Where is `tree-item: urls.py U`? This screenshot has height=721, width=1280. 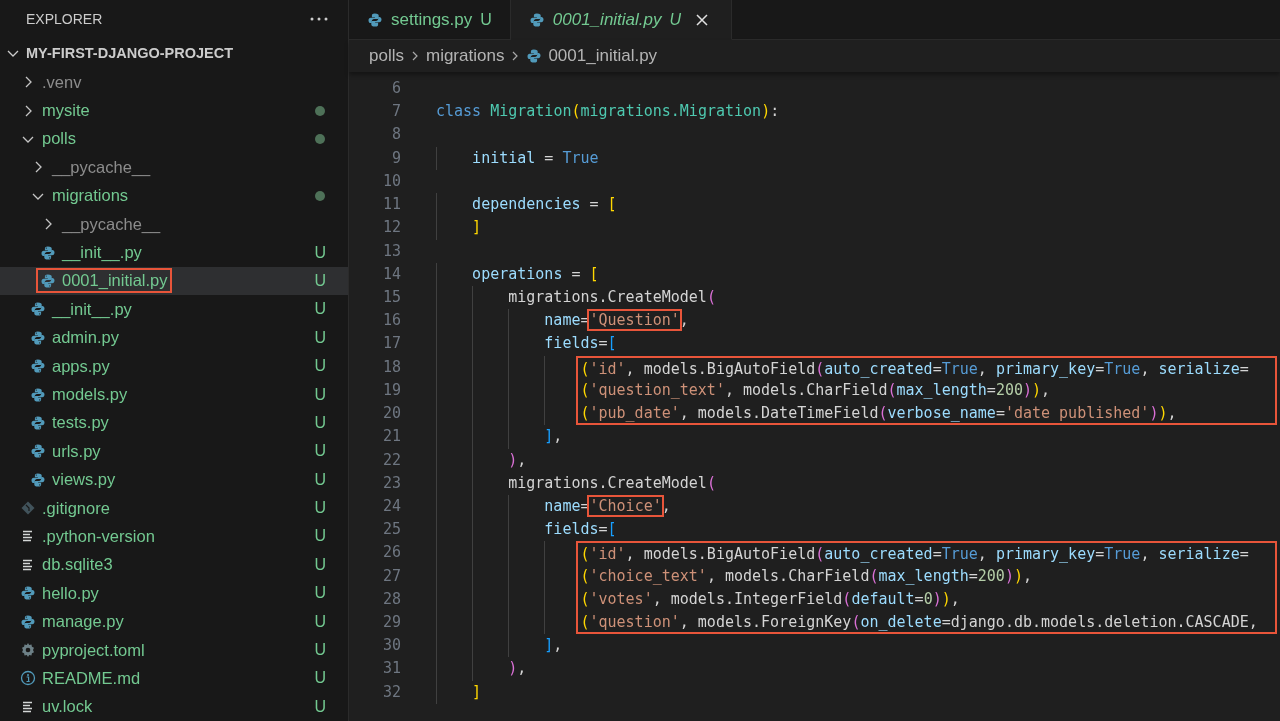
tree-item: urls.py U is located at coordinates (174, 451).